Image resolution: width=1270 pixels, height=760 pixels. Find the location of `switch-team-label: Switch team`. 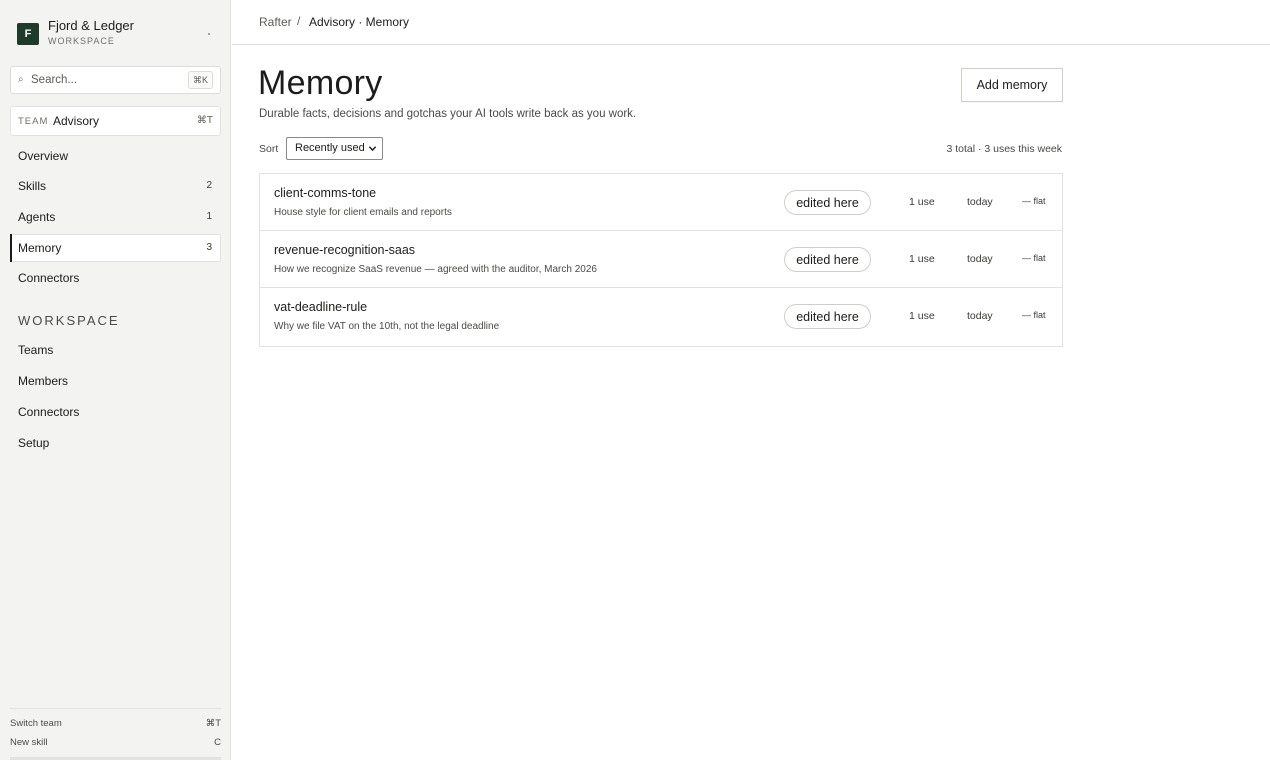

switch-team-label: Switch team is located at coordinates (36, 723).